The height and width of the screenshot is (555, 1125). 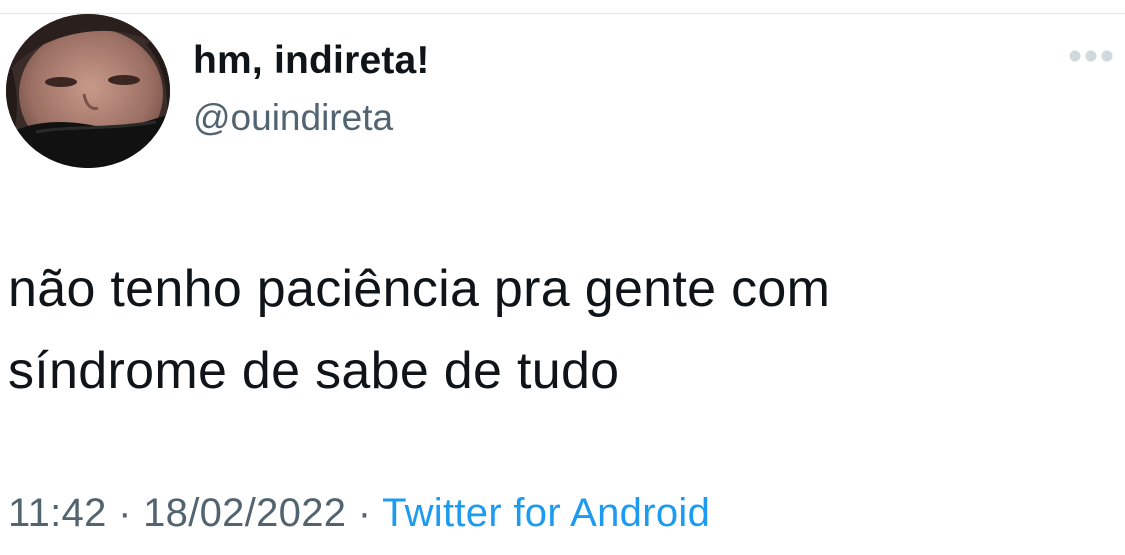 What do you see at coordinates (419, 289) in the screenshot?
I see `tweet-text-line: não tenho paciência pra gente com` at bounding box center [419, 289].